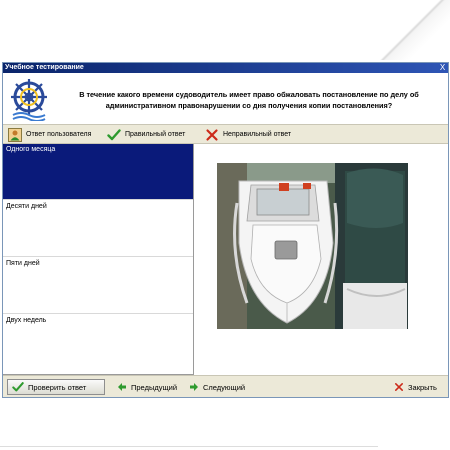  Describe the element at coordinates (122, 387) in the screenshot. I see `arrow-left-icon` at that location.